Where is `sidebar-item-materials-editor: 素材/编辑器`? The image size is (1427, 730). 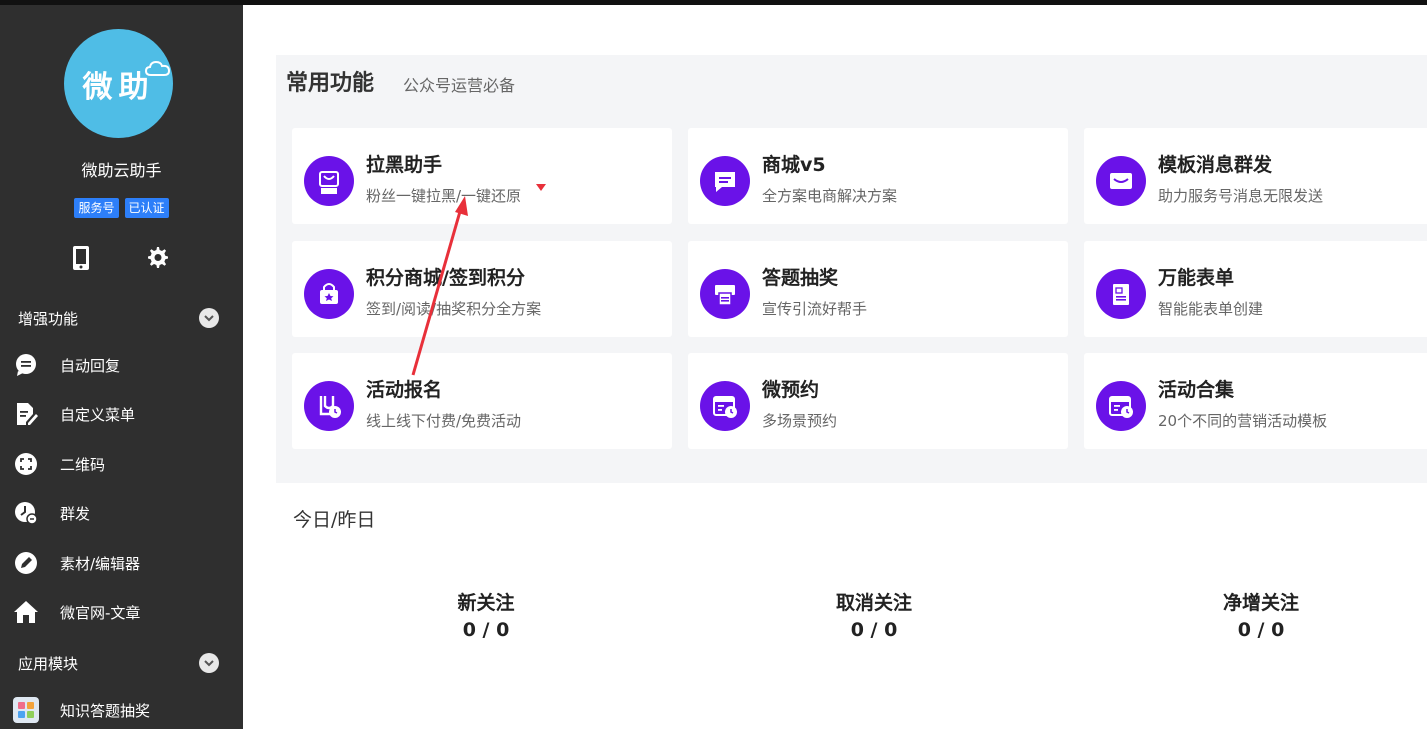 sidebar-item-materials-editor: 素材/编辑器 is located at coordinates (121, 563).